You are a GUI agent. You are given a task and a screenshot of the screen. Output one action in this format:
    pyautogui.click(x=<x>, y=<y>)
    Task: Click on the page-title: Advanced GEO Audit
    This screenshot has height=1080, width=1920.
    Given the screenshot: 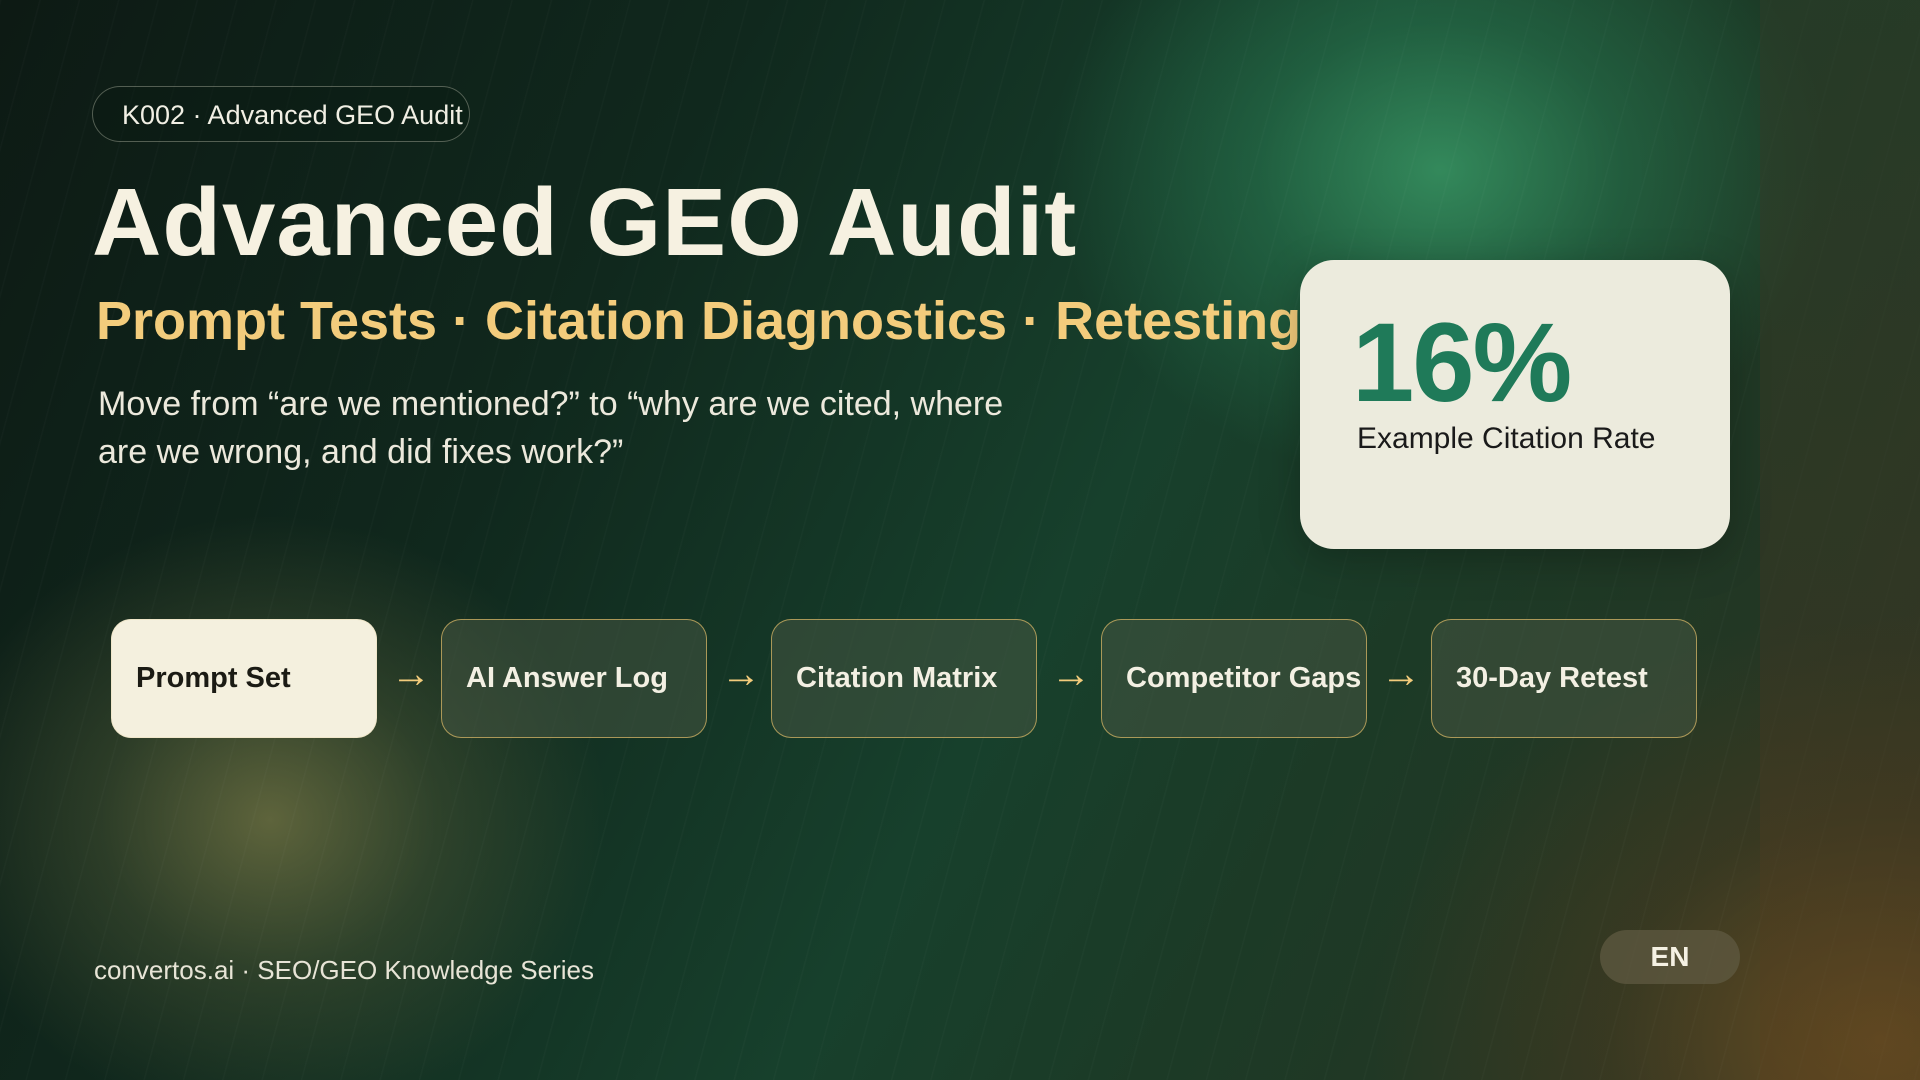 What is the action you would take?
    pyautogui.click(x=585, y=222)
    